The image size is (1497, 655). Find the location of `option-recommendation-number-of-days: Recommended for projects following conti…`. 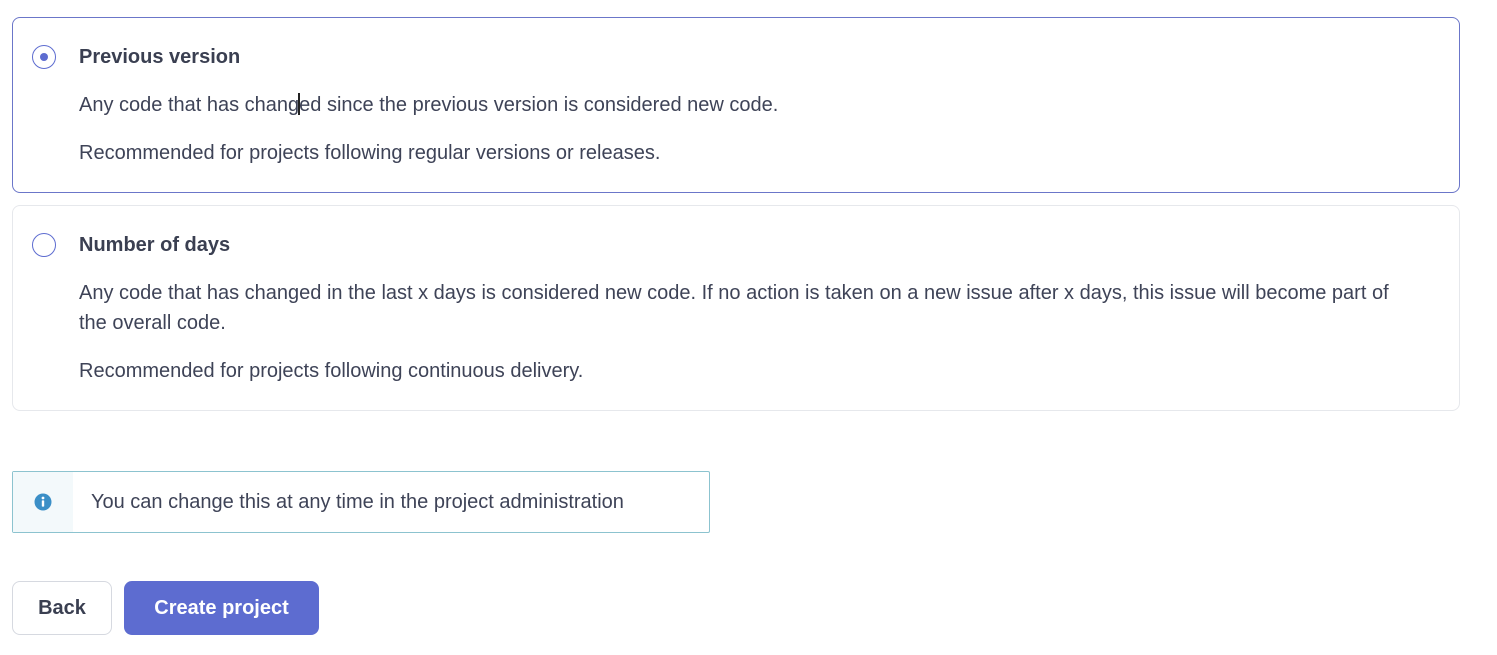

option-recommendation-number-of-days: Recommended for projects following conti… is located at coordinates (331, 371).